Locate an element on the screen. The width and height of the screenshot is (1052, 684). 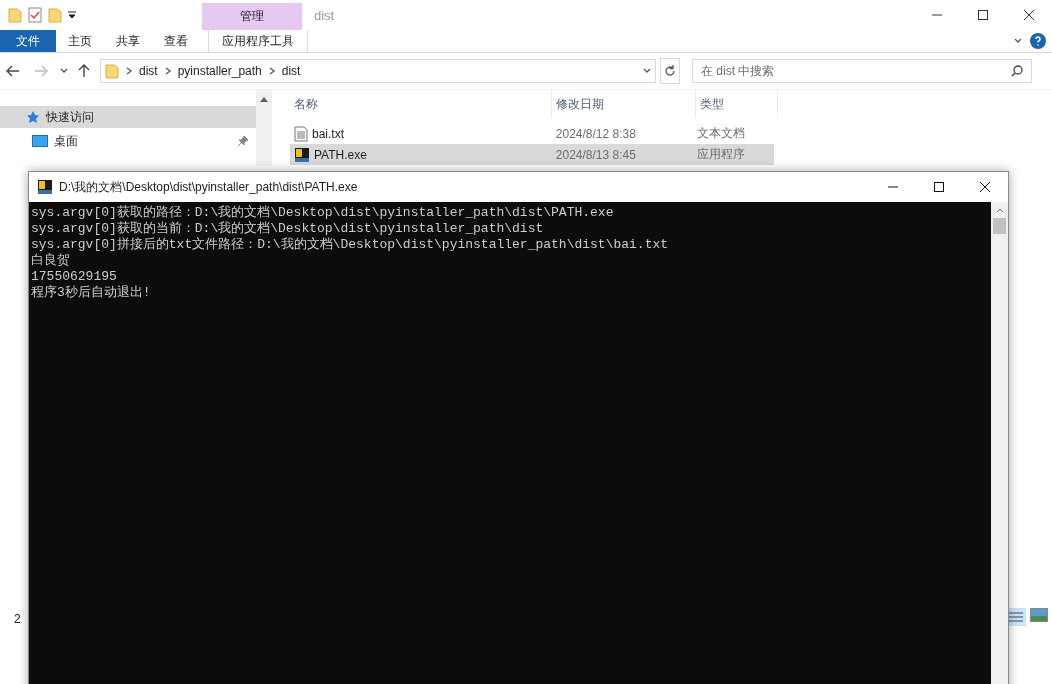
recent-dropdown-icon is located at coordinates (64, 71).